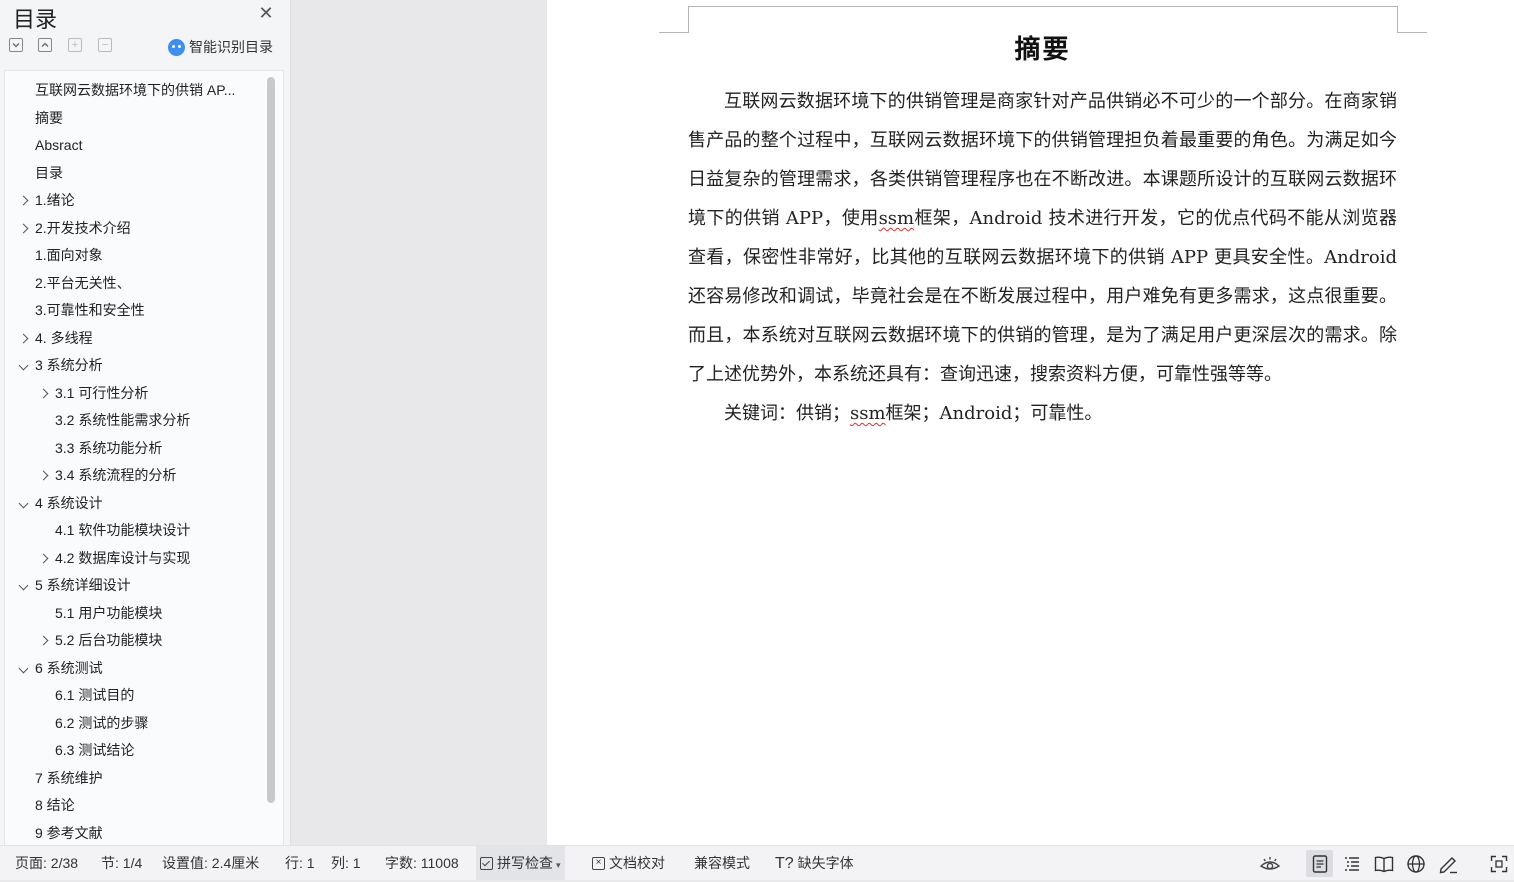 The height and width of the screenshot is (882, 1514). I want to click on spell-check-button: 拼写检查 ▾, so click(520, 863).